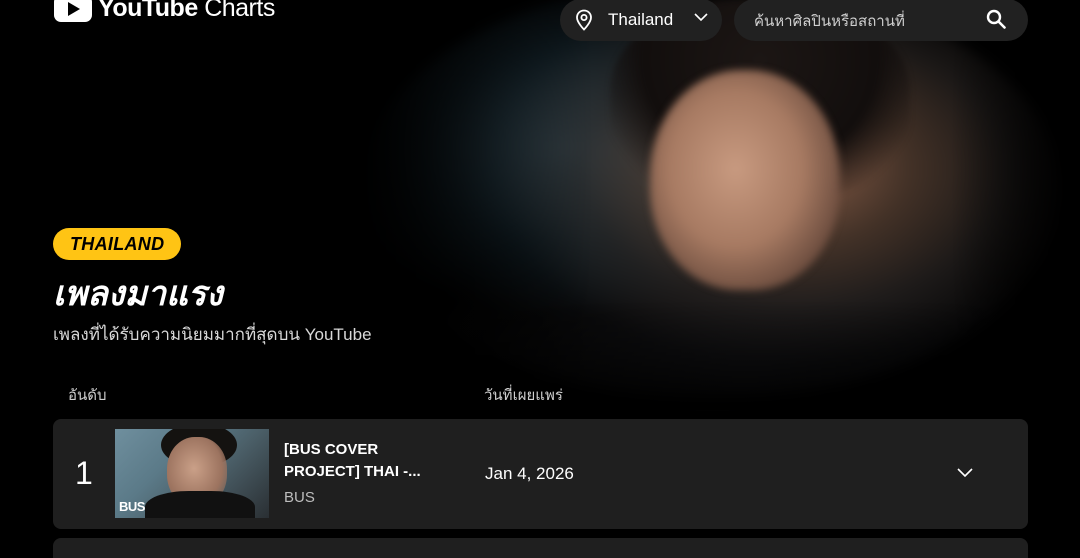 This screenshot has width=1080, height=558. I want to click on chart-row, so click(540, 548).